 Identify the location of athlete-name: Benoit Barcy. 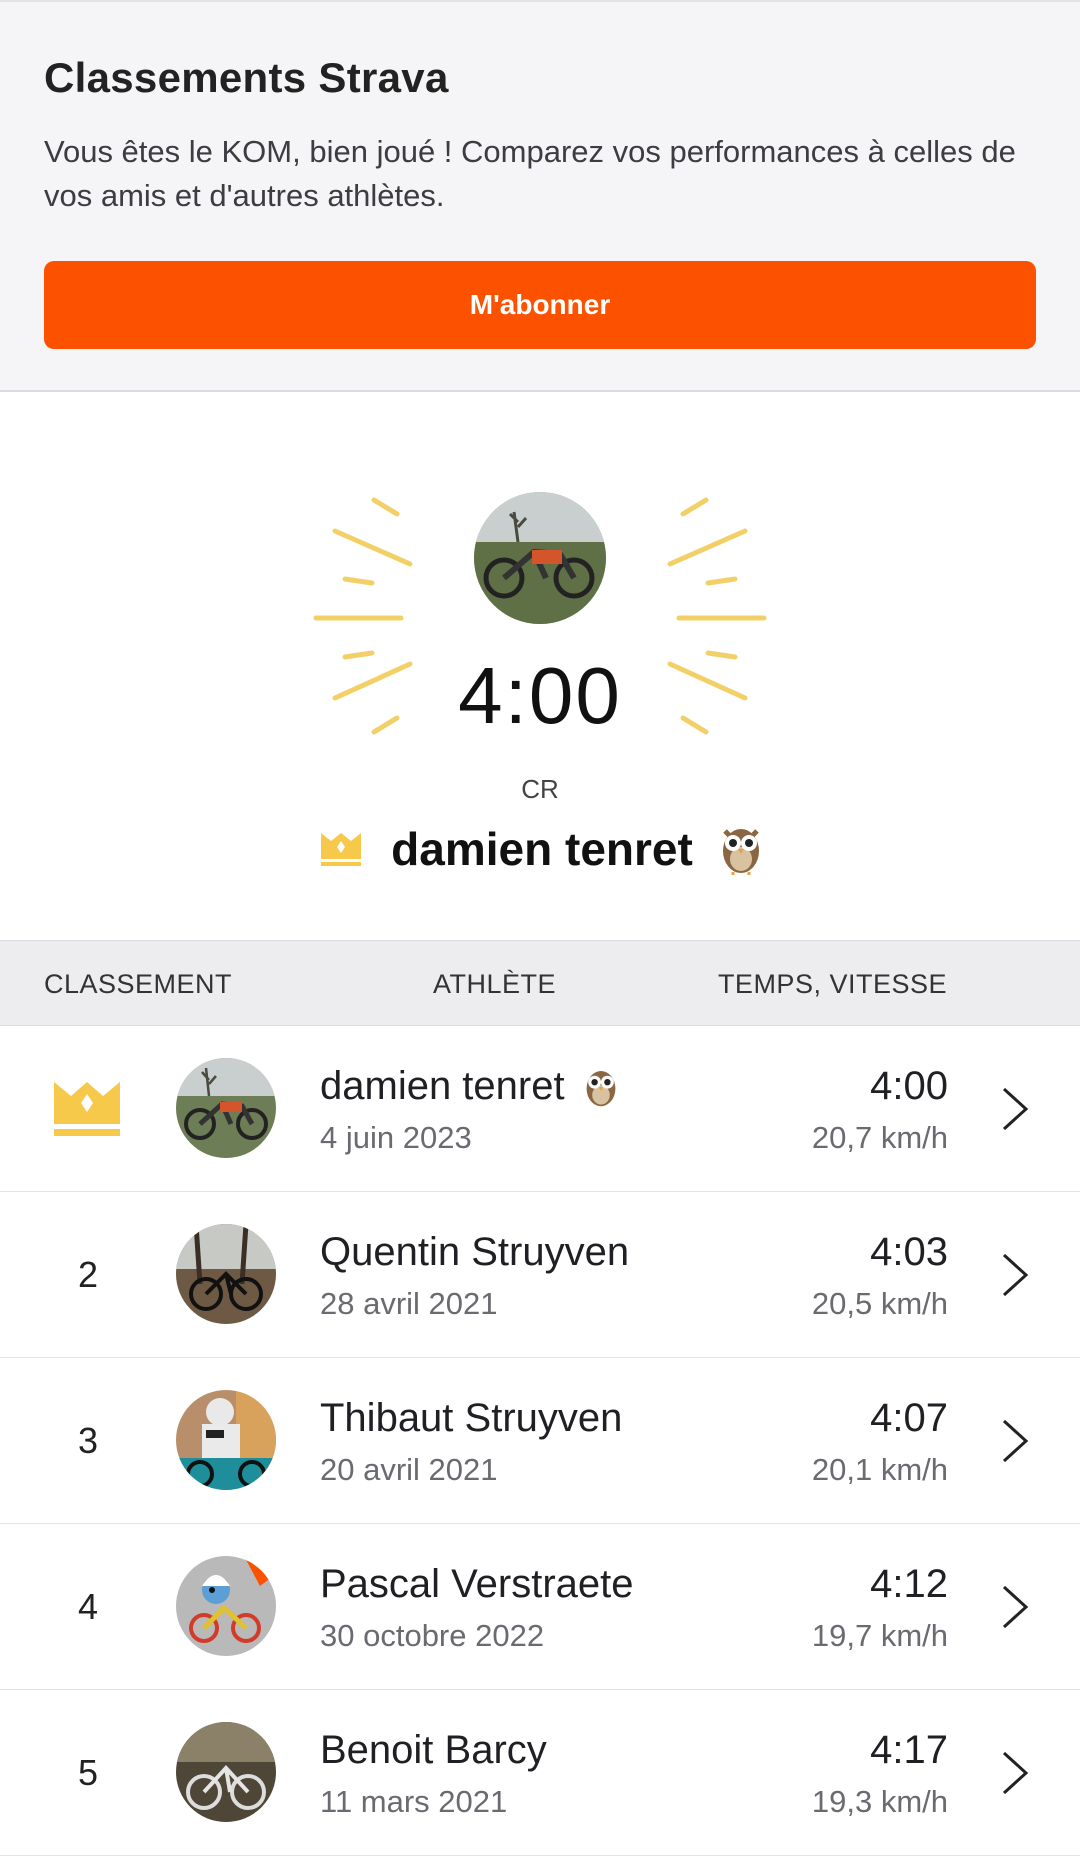
(433, 1750).